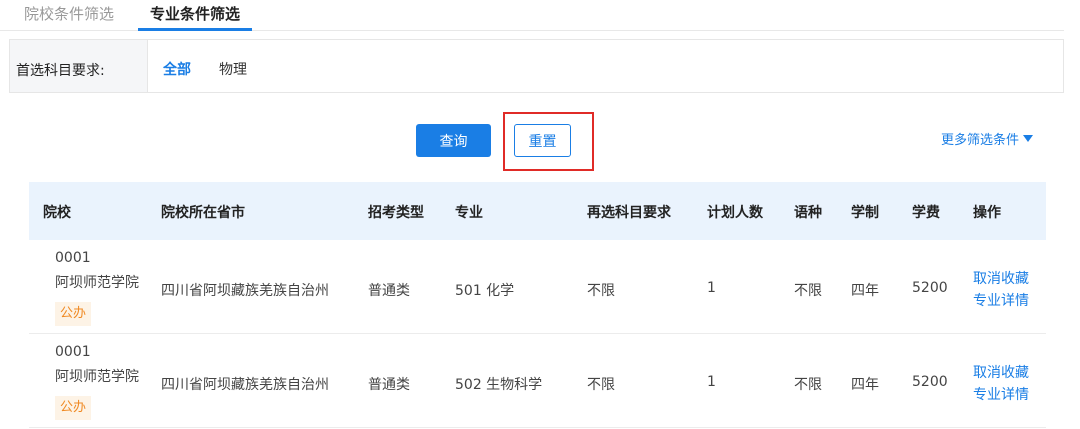 The image size is (1080, 429). Describe the element at coordinates (499, 385) in the screenshot. I see `major-cell: 502 生物科学` at that location.